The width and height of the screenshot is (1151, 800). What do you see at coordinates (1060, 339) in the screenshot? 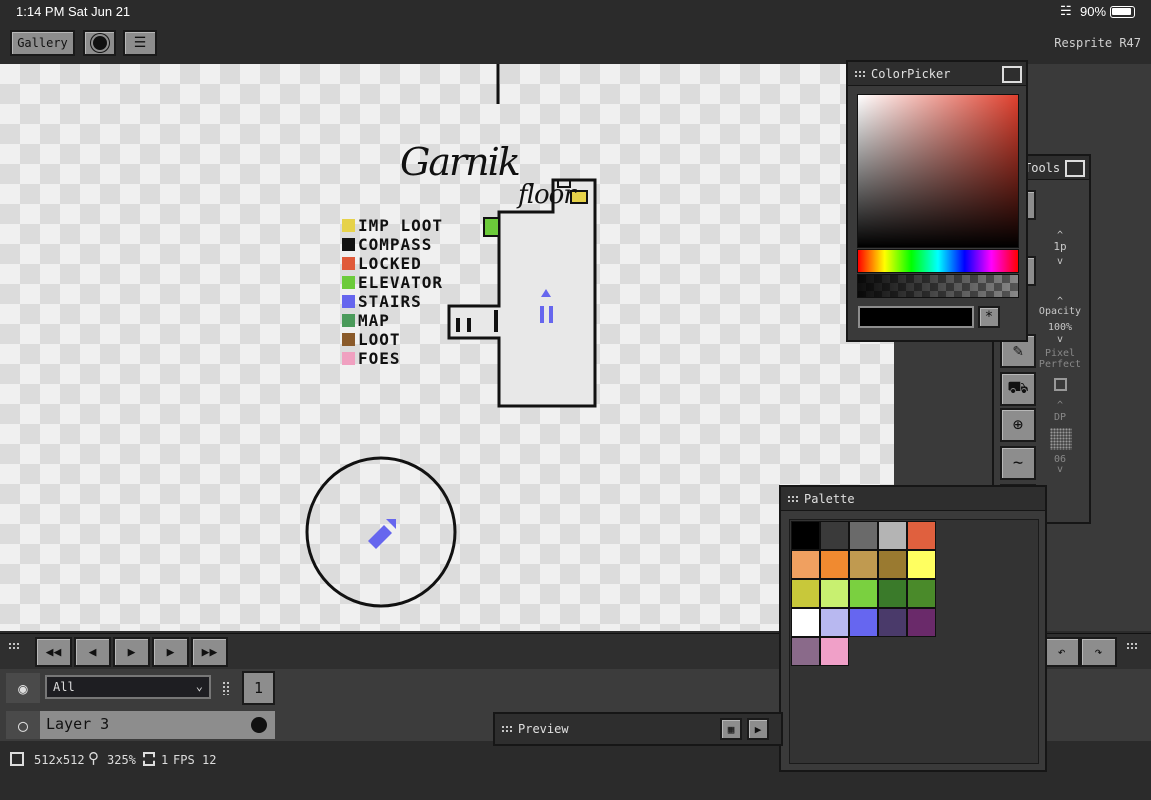
I see `opacity-down-chevron: v` at bounding box center [1060, 339].